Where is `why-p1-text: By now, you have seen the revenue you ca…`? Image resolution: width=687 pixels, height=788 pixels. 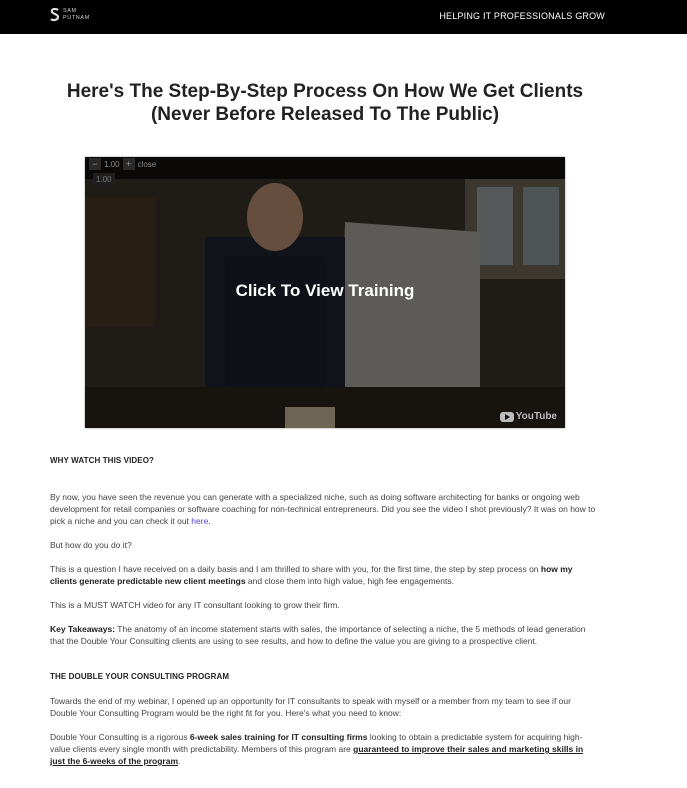
why-p1-text: By now, you have seen the revenue you ca… is located at coordinates (323, 509).